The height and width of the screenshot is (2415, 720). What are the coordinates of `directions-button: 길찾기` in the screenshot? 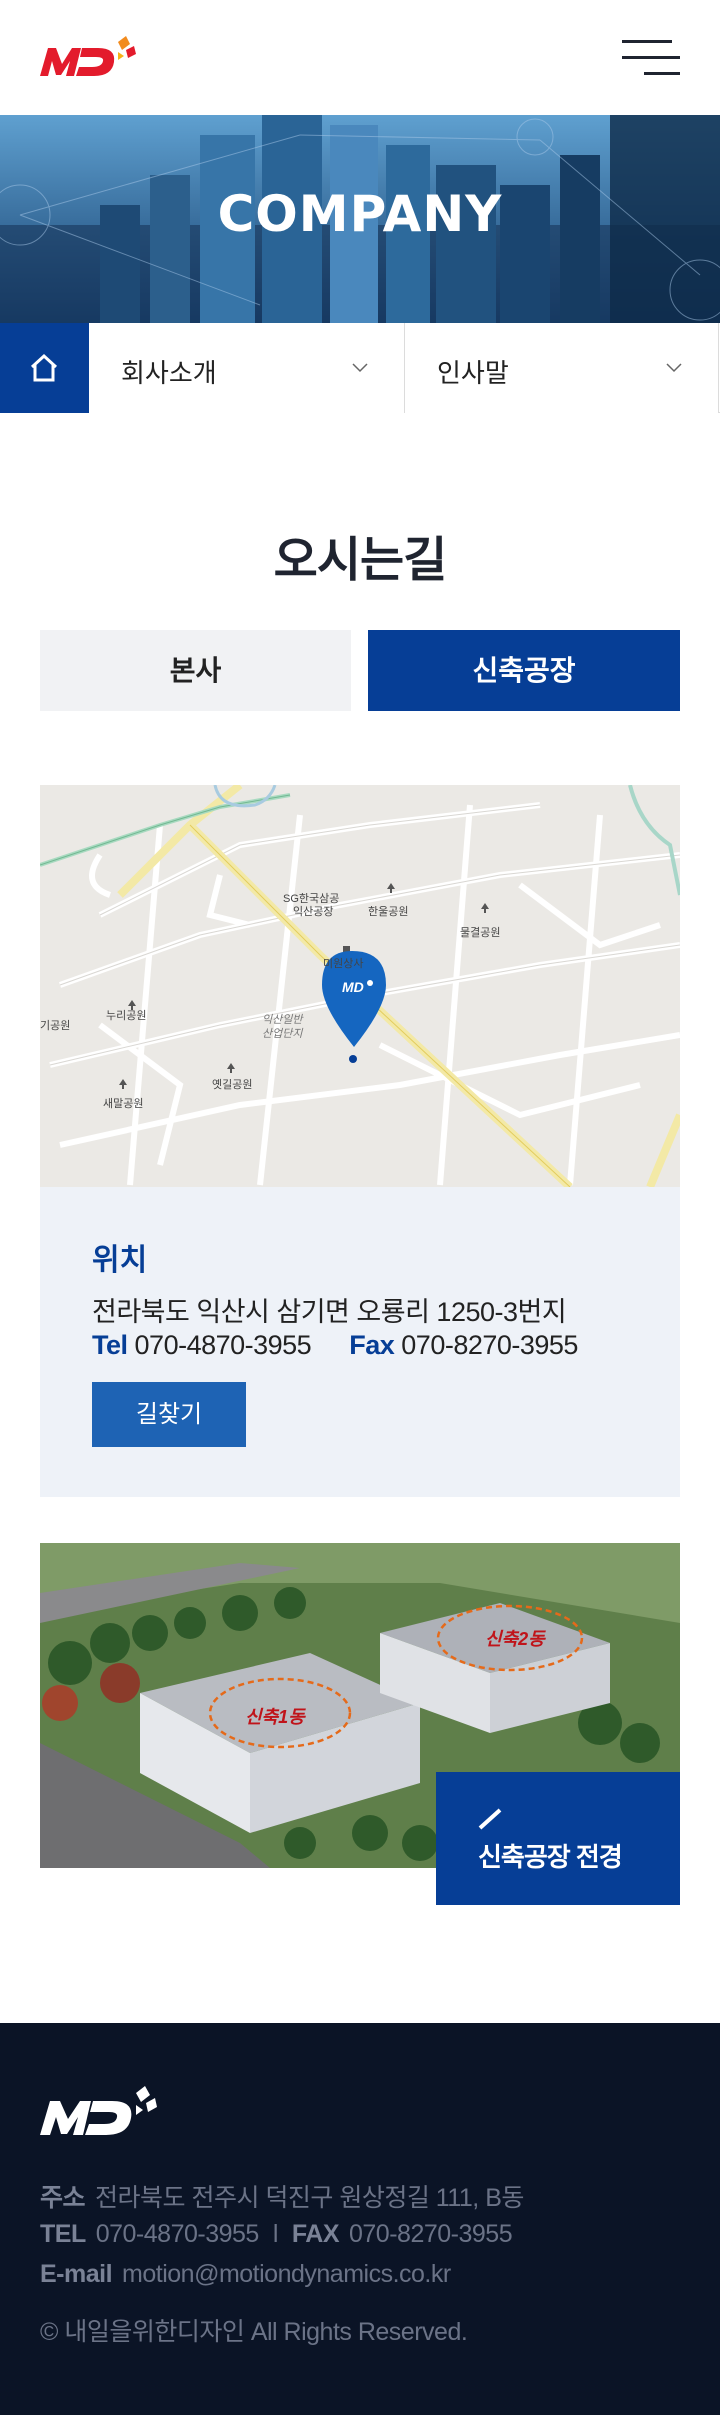 It's located at (169, 1414).